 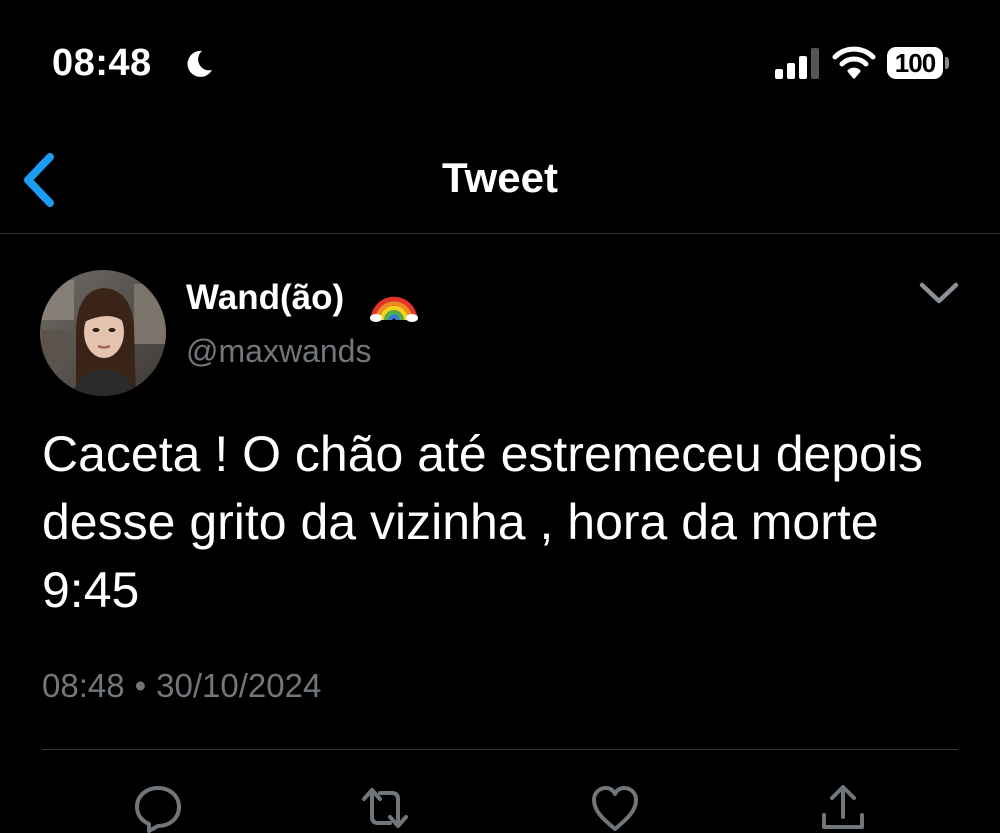 I want to click on tweet-timestamp: 08:48 • 30/10/2024, so click(x=181, y=686).